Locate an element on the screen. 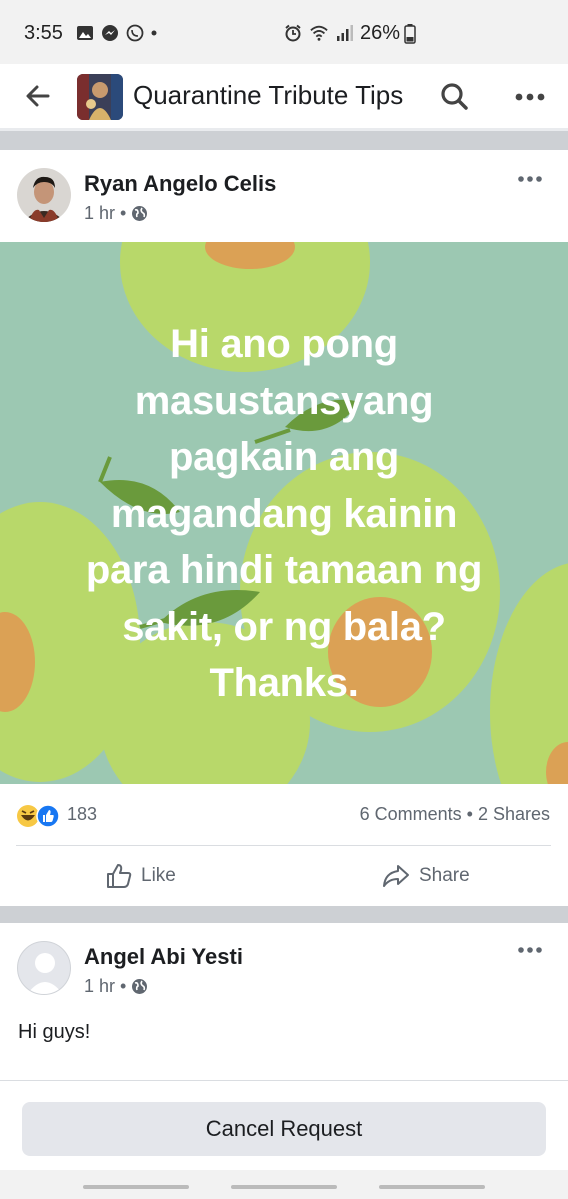  notification-icons is located at coordinates (116, 33).